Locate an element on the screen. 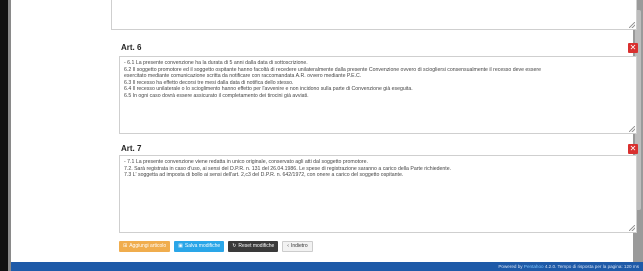 The width and height of the screenshot is (643, 271). back-label: Indietro is located at coordinates (299, 246).